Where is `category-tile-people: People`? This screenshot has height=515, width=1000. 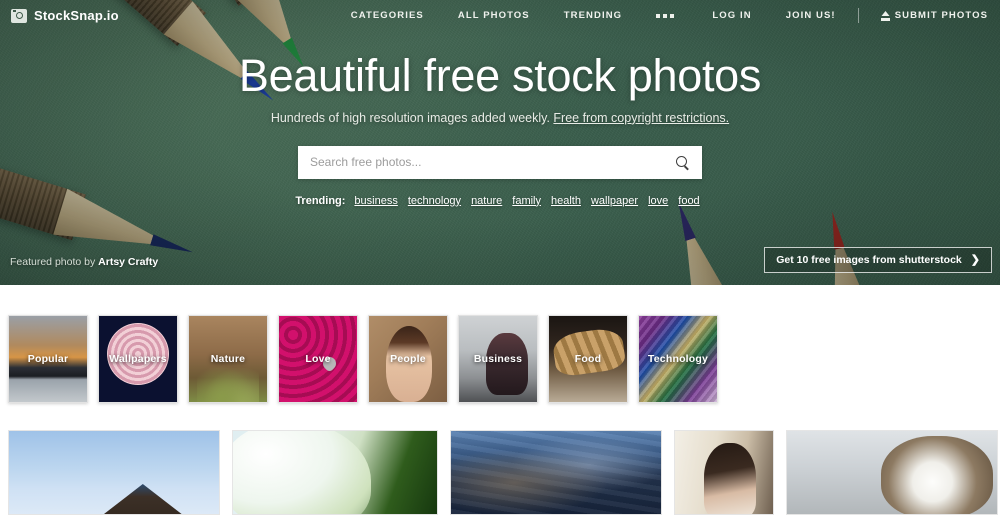
category-tile-people: People is located at coordinates (408, 359).